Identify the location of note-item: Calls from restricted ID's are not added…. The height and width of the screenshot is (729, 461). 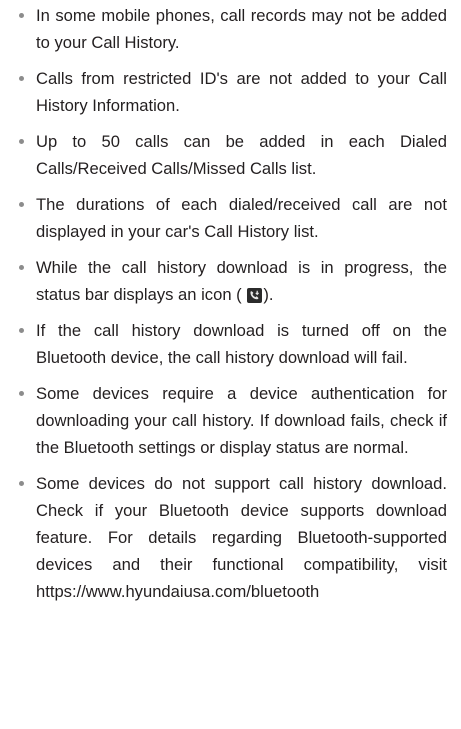
(231, 92).